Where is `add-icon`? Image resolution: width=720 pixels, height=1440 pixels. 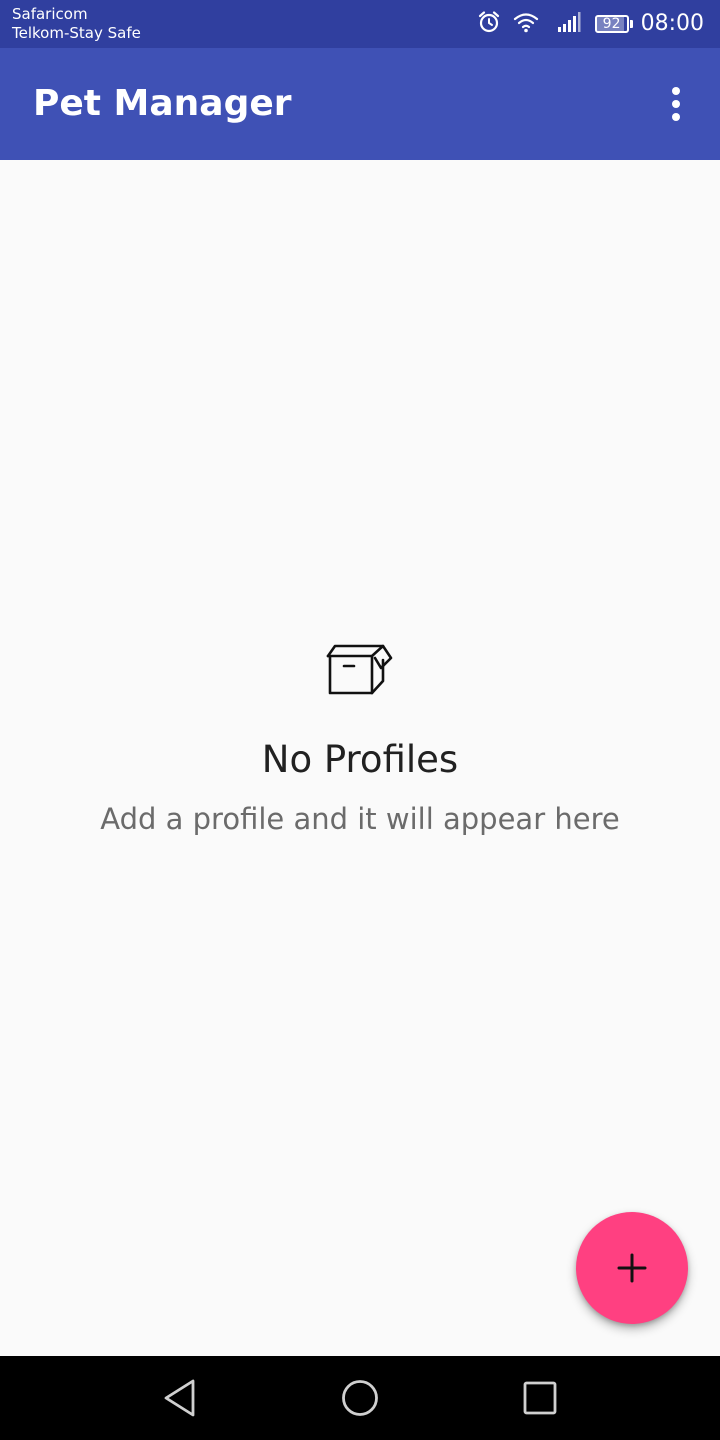 add-icon is located at coordinates (632, 1268).